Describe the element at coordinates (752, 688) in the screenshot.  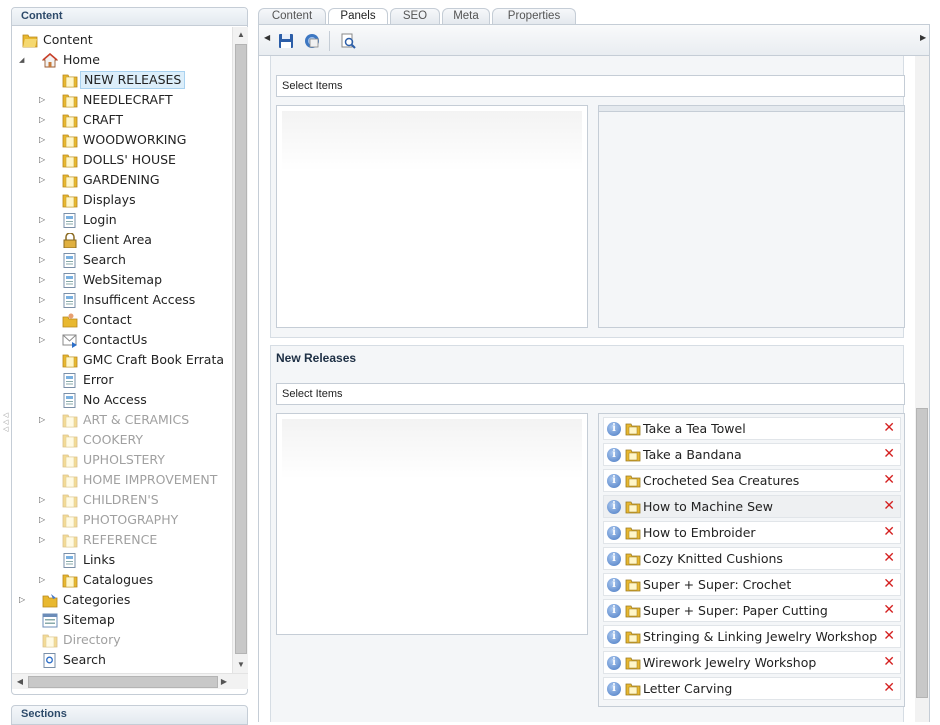
I see `list-item: i Letter Carving ✕` at that location.